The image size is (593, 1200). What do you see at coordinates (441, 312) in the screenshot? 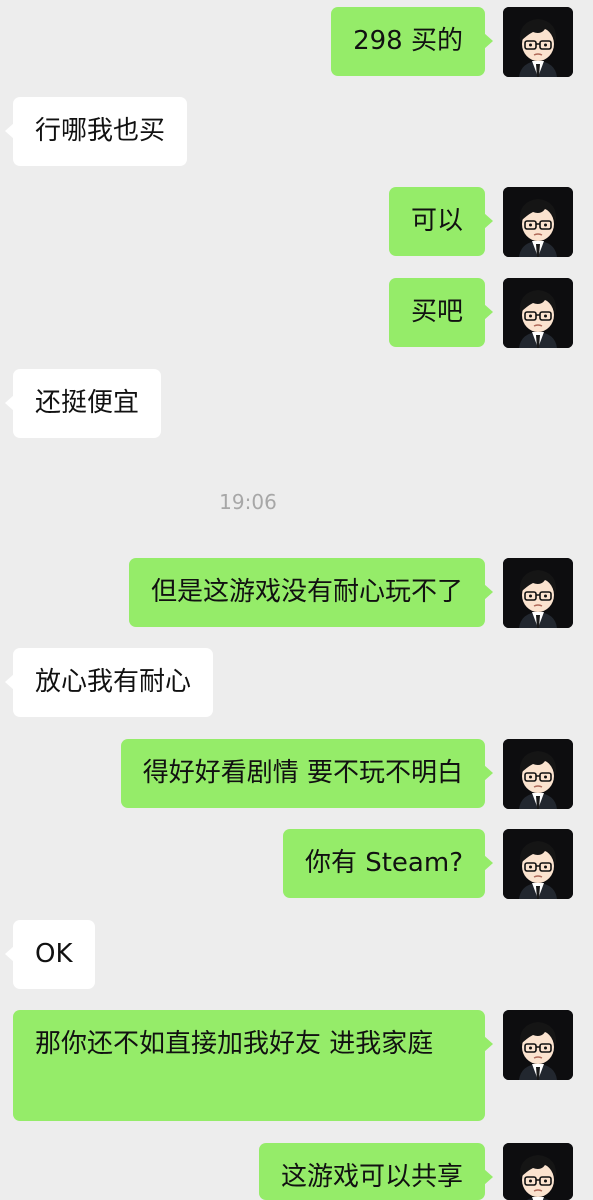
I see `outgoing-message-bubble: 买吧` at bounding box center [441, 312].